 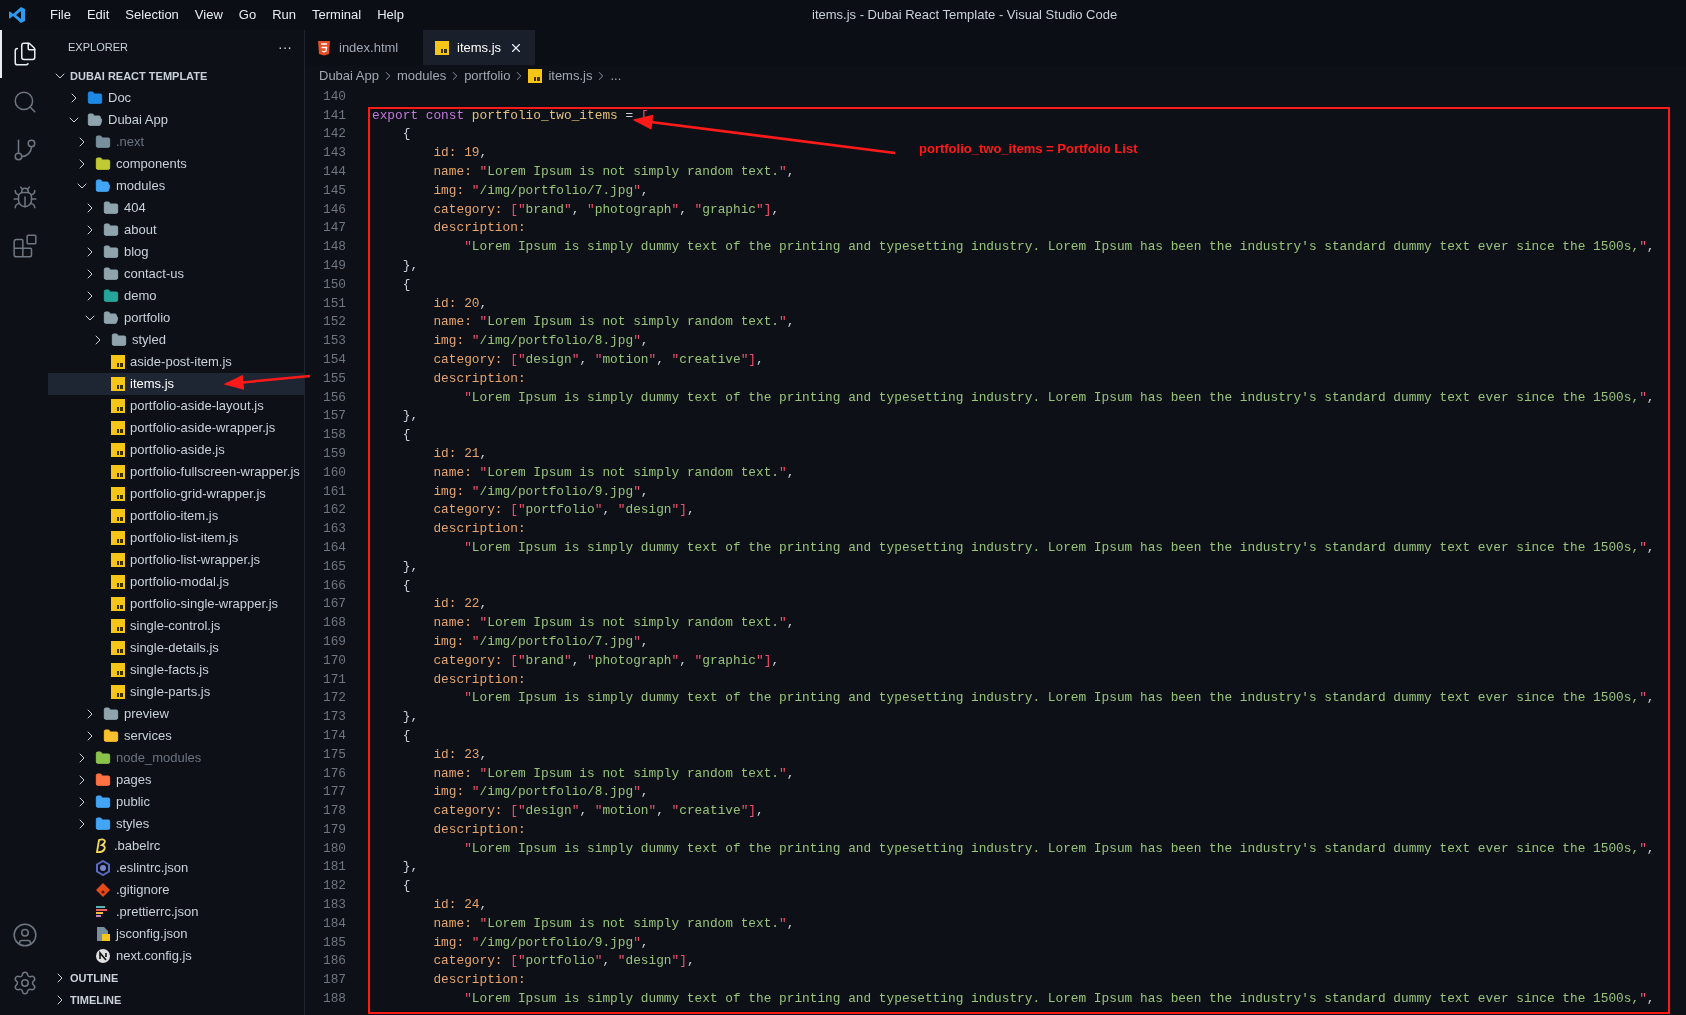 What do you see at coordinates (176, 802) in the screenshot?
I see `explorer-row: public` at bounding box center [176, 802].